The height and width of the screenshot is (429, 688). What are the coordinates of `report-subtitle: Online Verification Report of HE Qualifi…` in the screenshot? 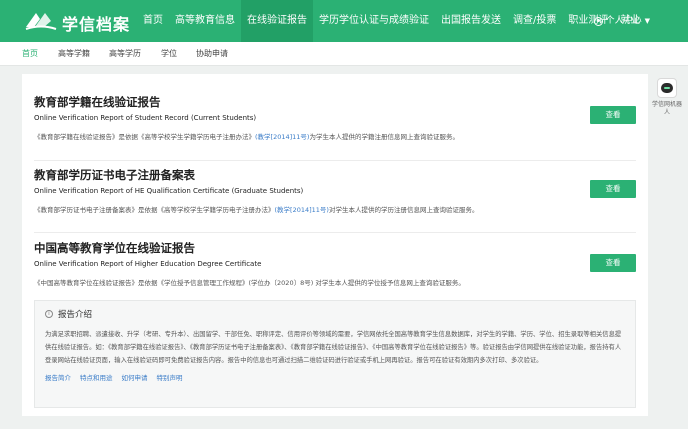 It's located at (169, 191).